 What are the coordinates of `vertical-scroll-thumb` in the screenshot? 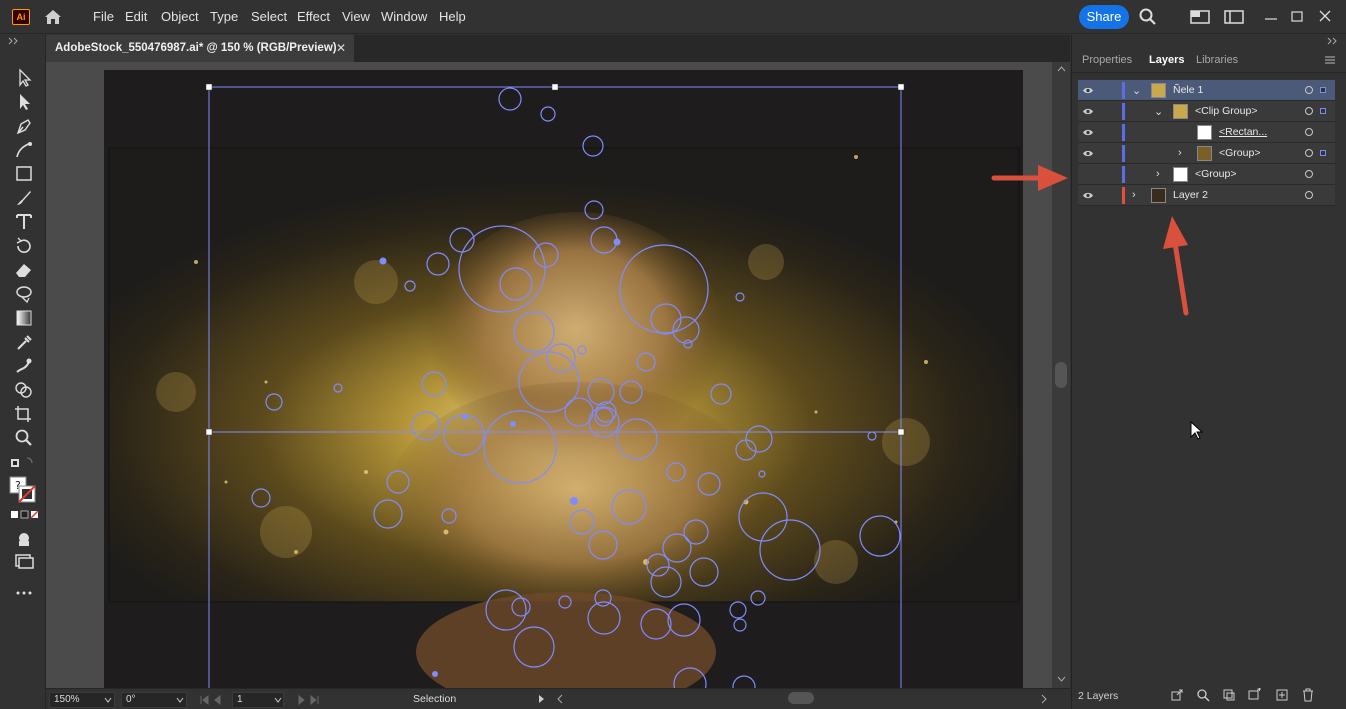 It's located at (1061, 375).